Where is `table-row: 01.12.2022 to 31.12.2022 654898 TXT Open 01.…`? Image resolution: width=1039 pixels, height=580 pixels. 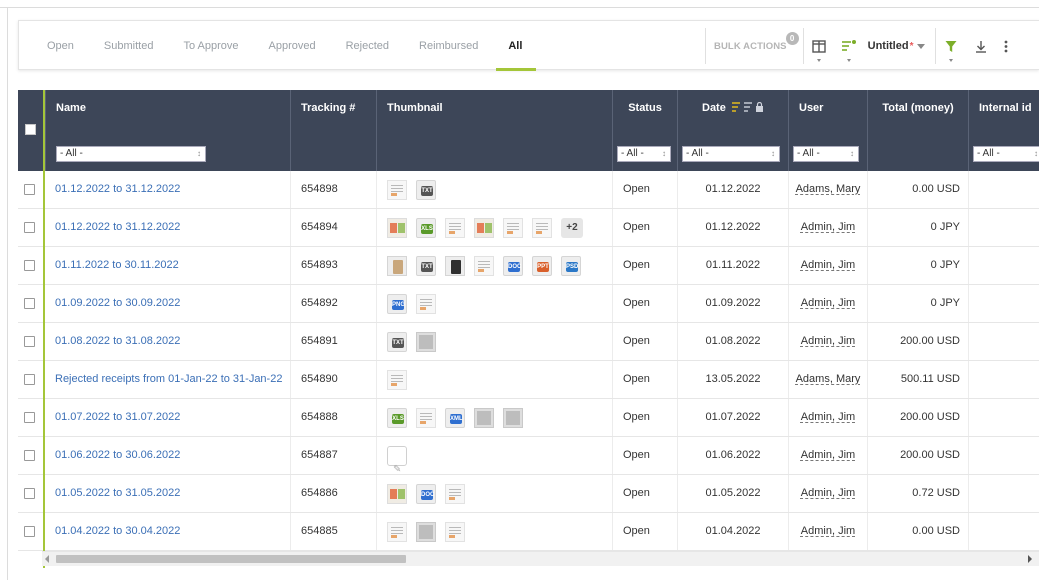 table-row: 01.12.2022 to 31.12.2022 654898 TXT Open 01.… is located at coordinates (528, 190).